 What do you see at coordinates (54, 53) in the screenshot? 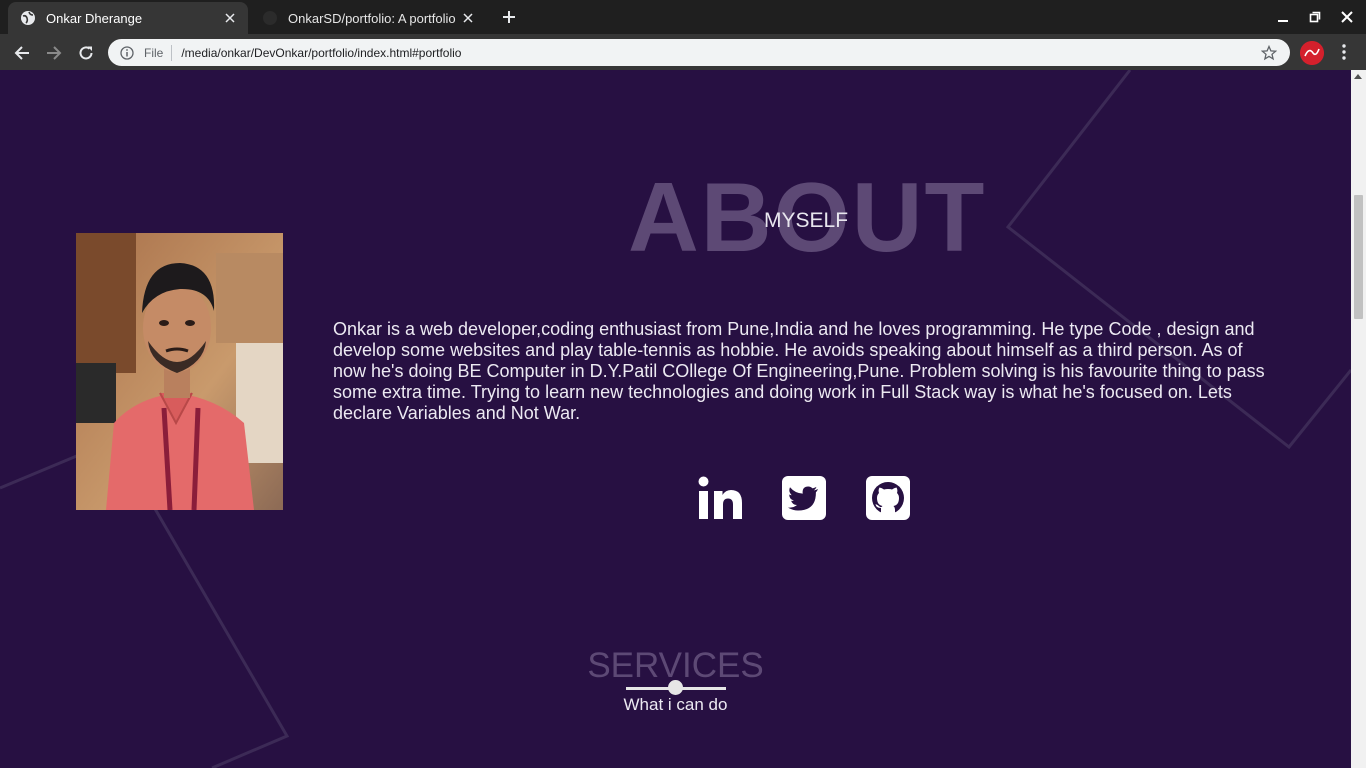
I see `forward-icon` at bounding box center [54, 53].